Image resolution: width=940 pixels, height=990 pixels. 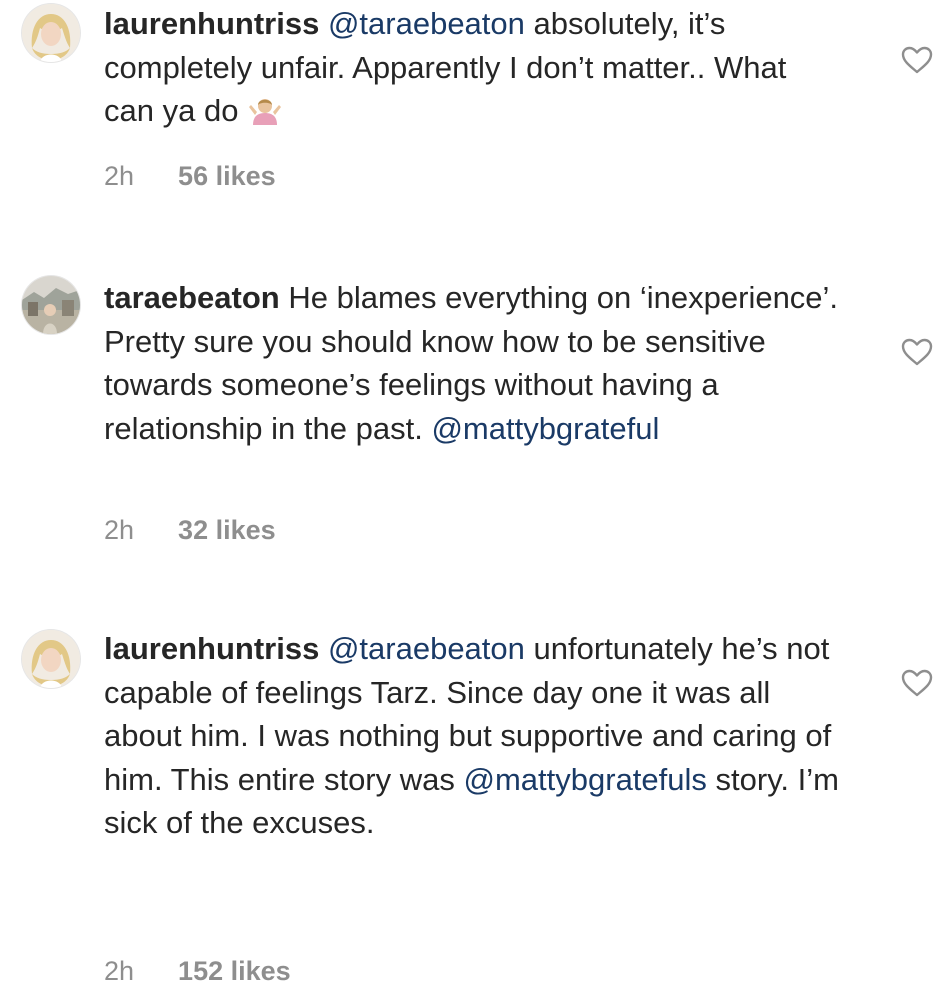 What do you see at coordinates (545, 428) in the screenshot?
I see `mention-link: @mattybgrateful` at bounding box center [545, 428].